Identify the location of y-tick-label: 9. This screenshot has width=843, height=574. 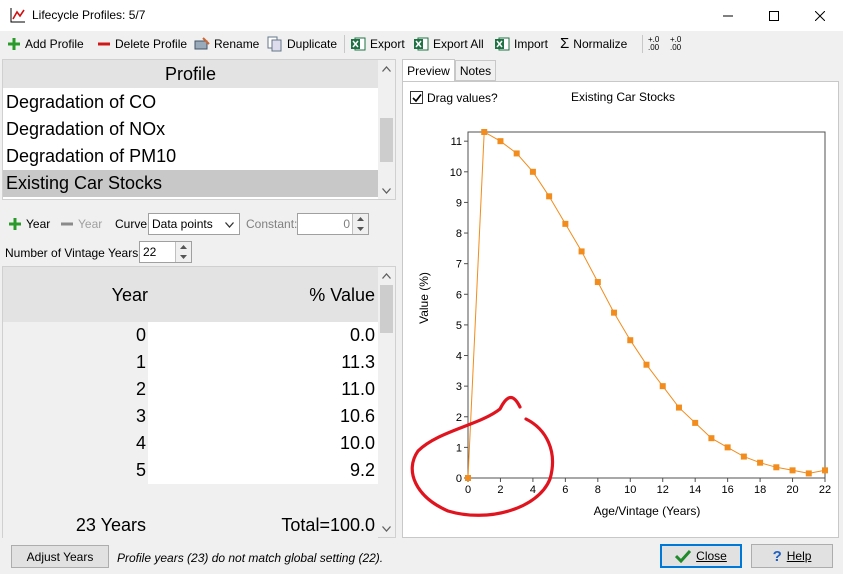
(459, 203).